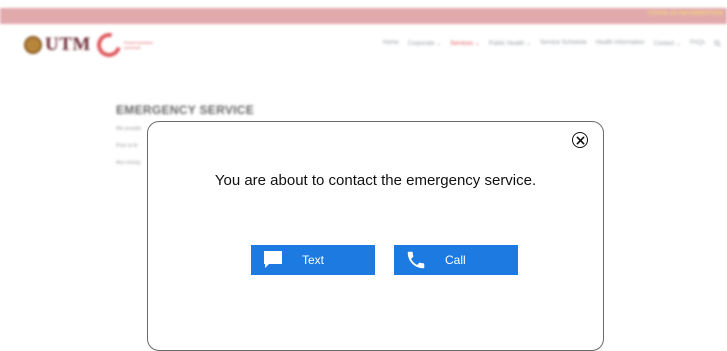 This screenshot has height=351, width=727. I want to click on crest-icon, so click(33, 45).